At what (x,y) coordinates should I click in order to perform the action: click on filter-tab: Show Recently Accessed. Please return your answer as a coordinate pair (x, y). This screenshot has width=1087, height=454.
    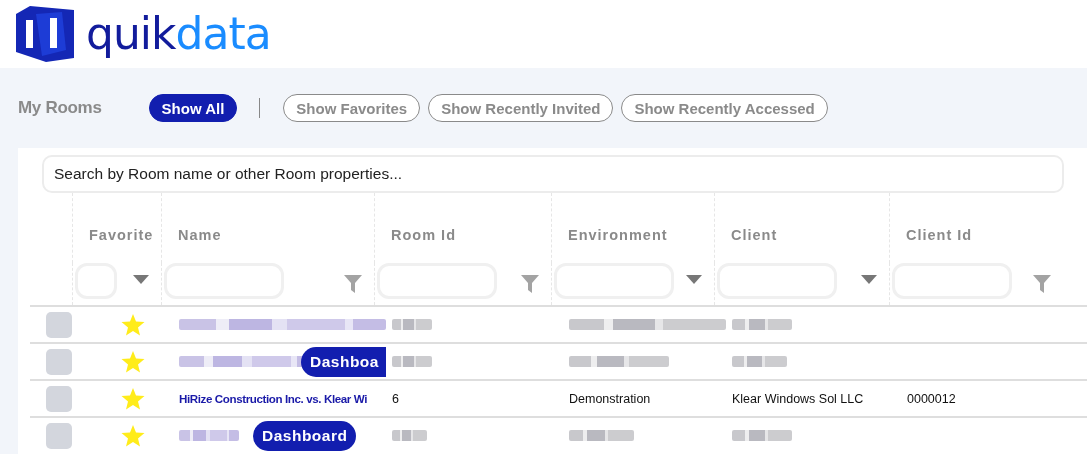
    Looking at the image, I should click on (724, 108).